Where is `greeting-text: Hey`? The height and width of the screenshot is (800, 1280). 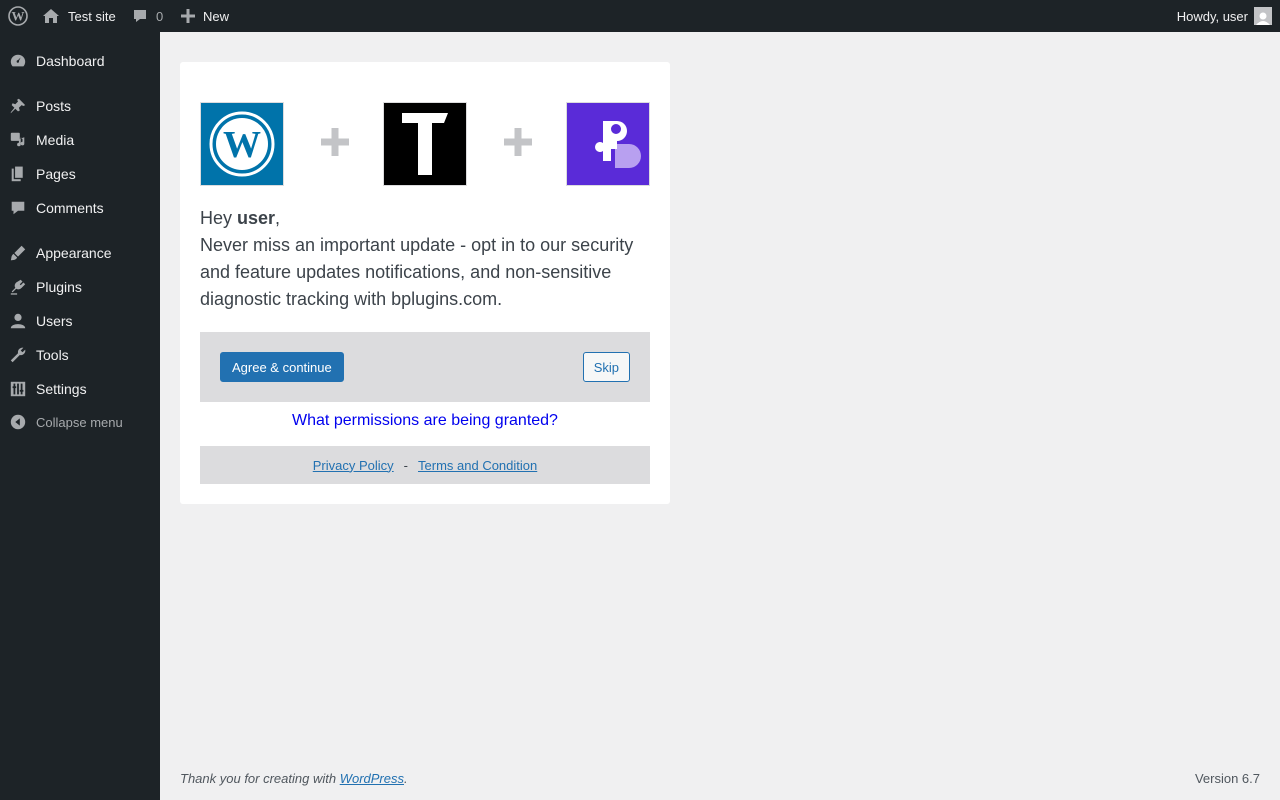 greeting-text: Hey is located at coordinates (219, 218).